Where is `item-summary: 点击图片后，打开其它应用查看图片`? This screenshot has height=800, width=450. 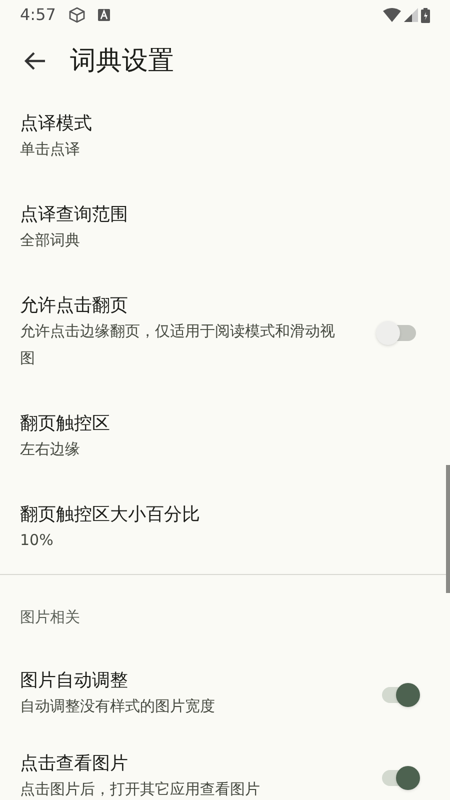 item-summary: 点击图片后，打开其它应用查看图片 is located at coordinates (140, 789).